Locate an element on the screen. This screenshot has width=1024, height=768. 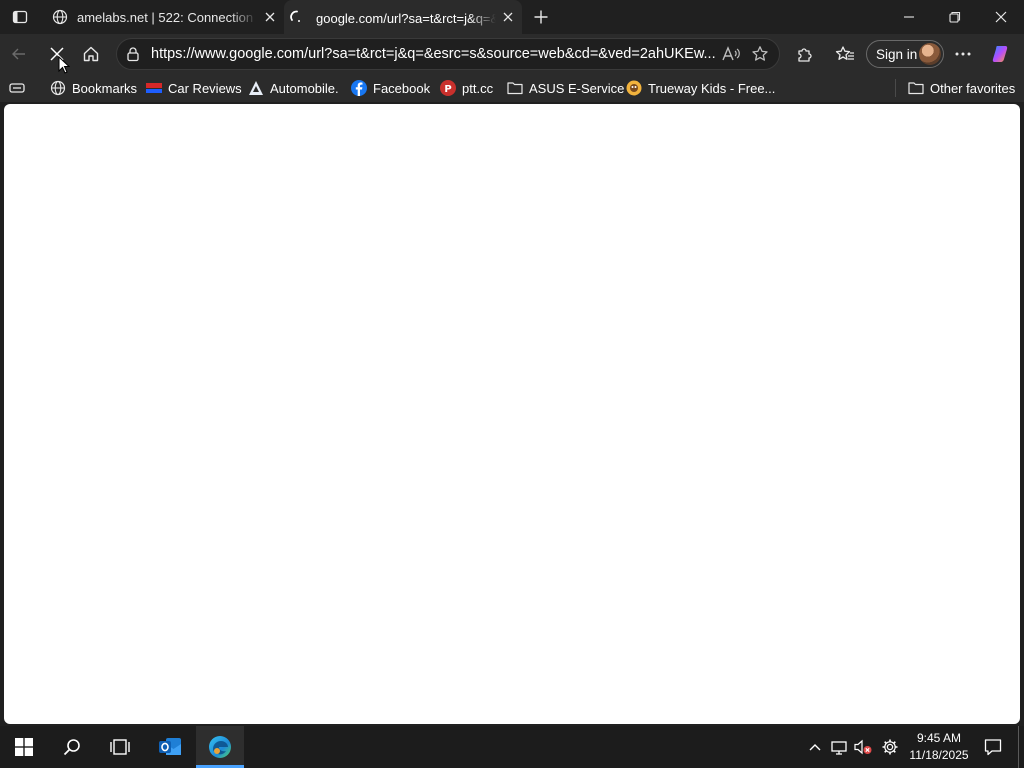
back-button is located at coordinates (19, 54).